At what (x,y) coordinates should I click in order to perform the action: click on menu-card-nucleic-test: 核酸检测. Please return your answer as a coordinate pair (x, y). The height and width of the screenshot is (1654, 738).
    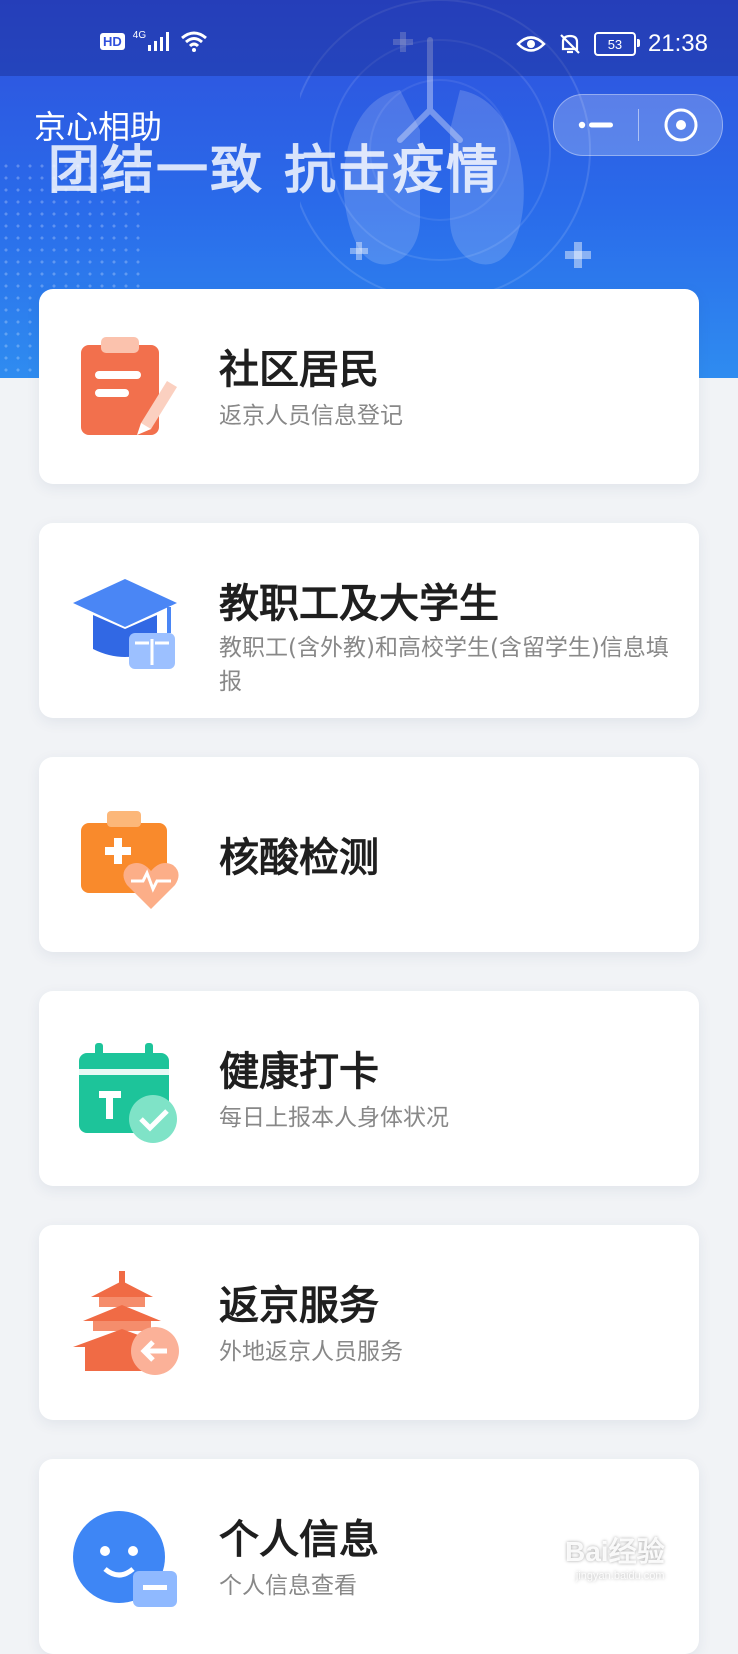
    Looking at the image, I should click on (369, 854).